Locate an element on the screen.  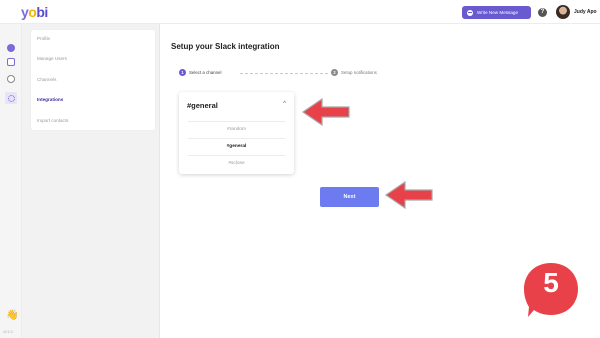
channel-option-random: #random is located at coordinates (236, 129).